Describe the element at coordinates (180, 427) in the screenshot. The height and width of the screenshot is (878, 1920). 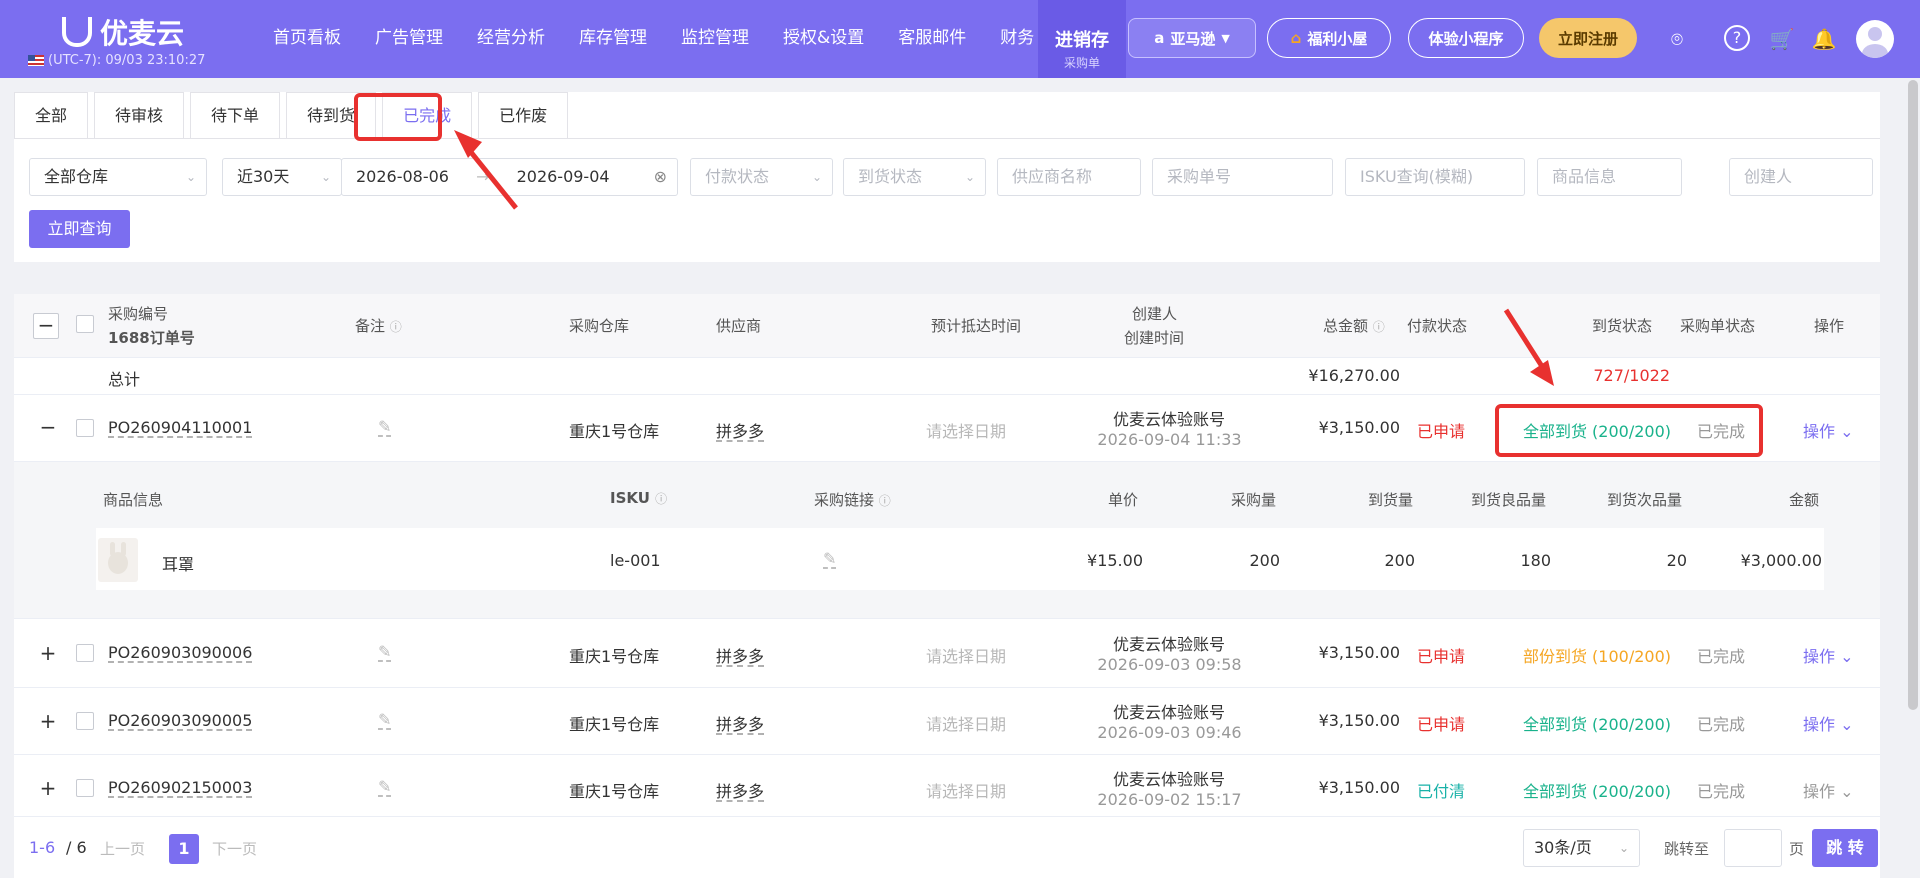
I see `po-number-link: PO260904110001` at that location.